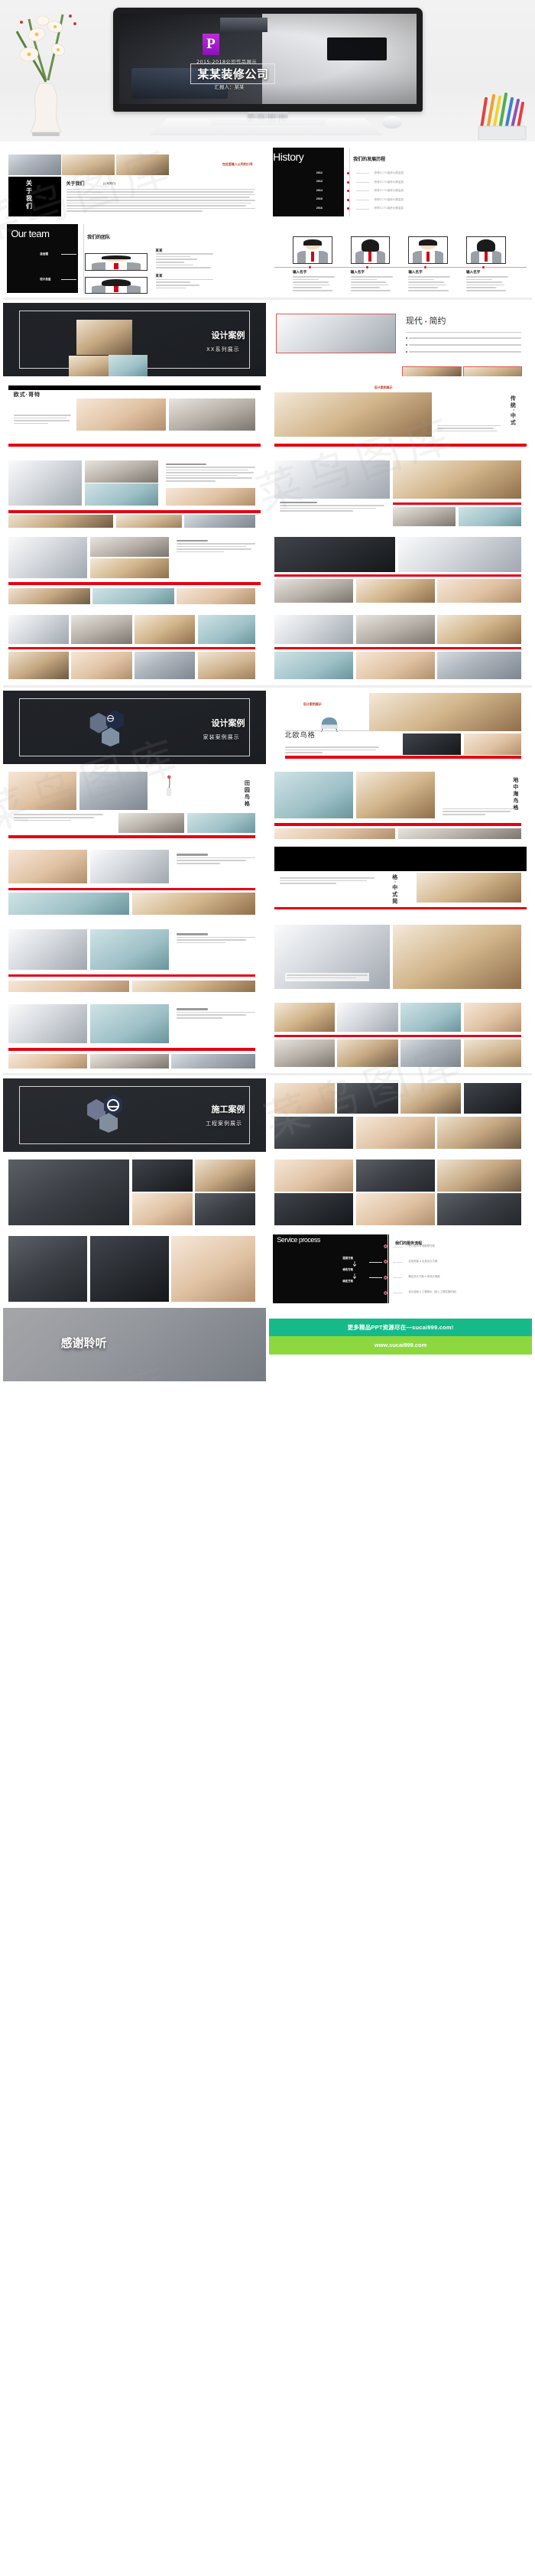 The width and height of the screenshot is (535, 2576). I want to click on about-heading-note: (公司简介), so click(109, 184).